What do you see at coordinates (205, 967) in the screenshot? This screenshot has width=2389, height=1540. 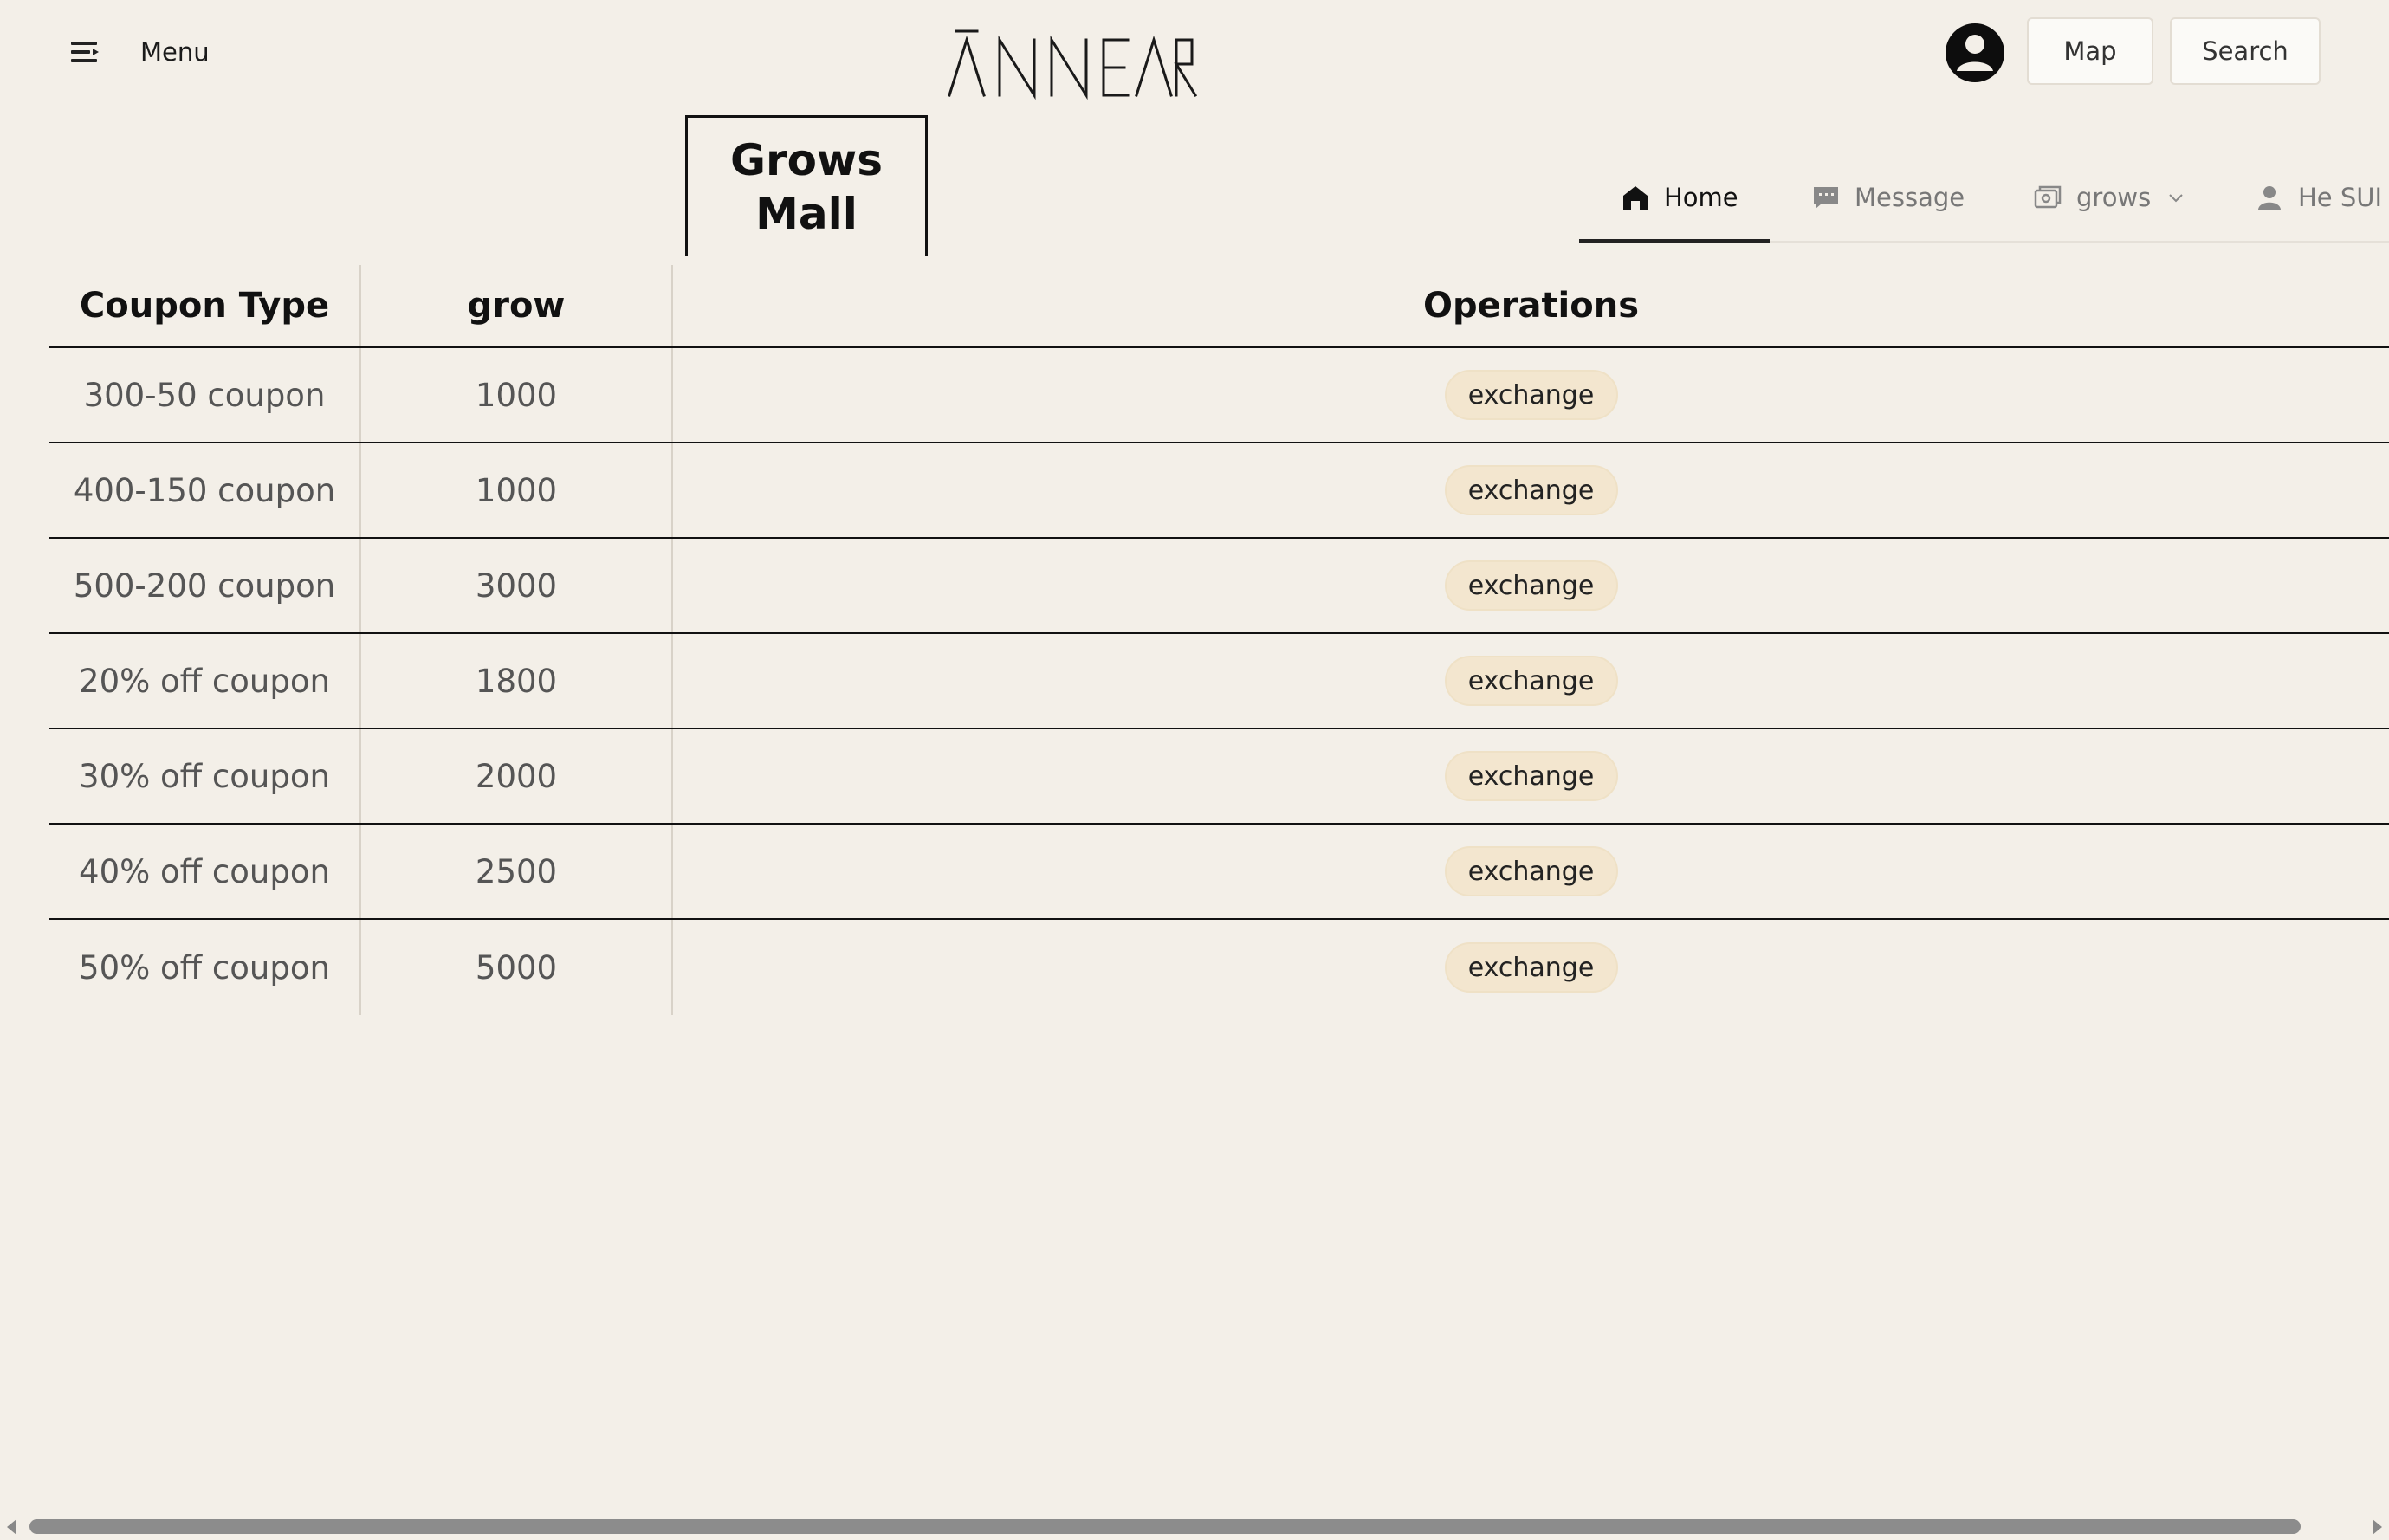 I see `coupon-type-cell: 50% off coupon` at bounding box center [205, 967].